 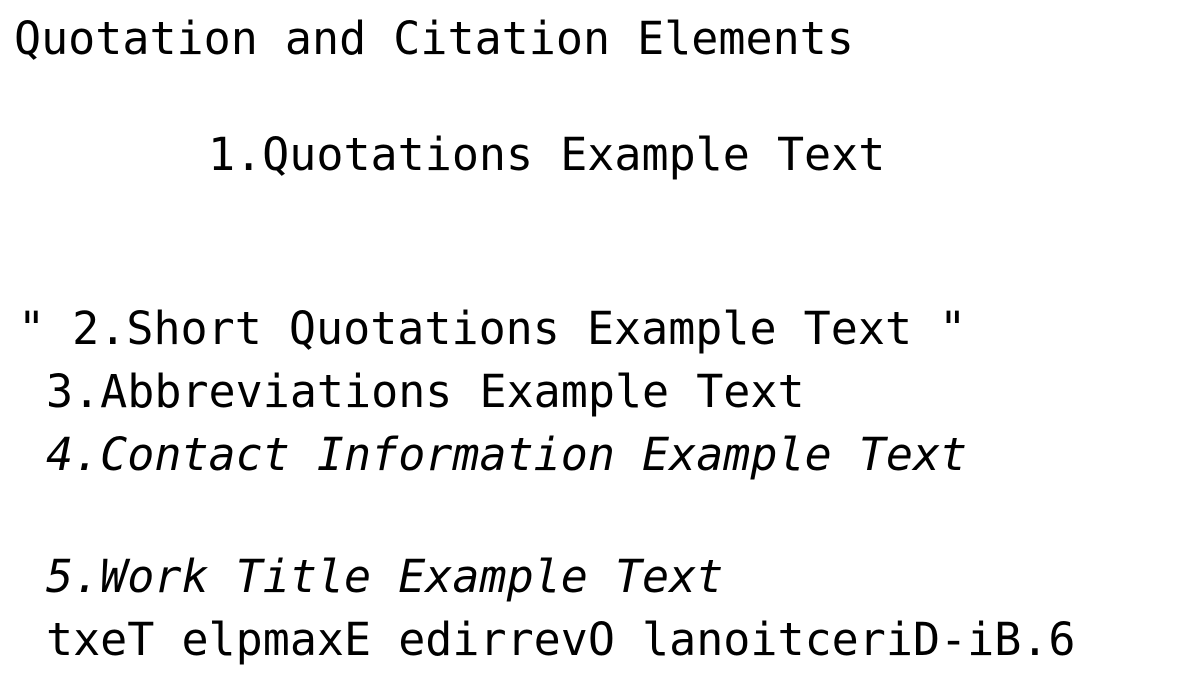 I want to click on abbreviation-line: 3.Abbreviations Example Text, so click(x=425, y=391).